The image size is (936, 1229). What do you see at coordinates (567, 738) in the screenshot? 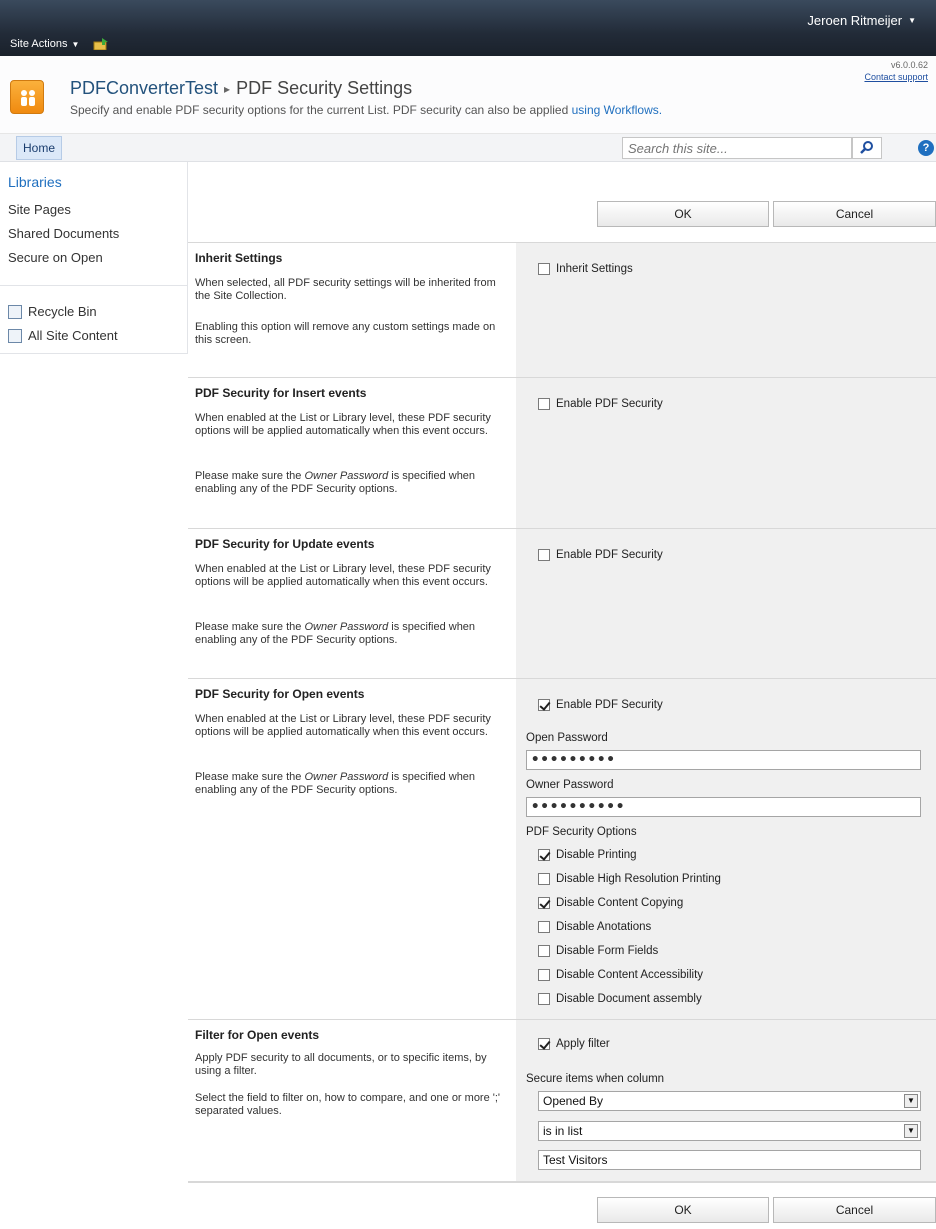
I see `open-password-label: Open Password` at bounding box center [567, 738].